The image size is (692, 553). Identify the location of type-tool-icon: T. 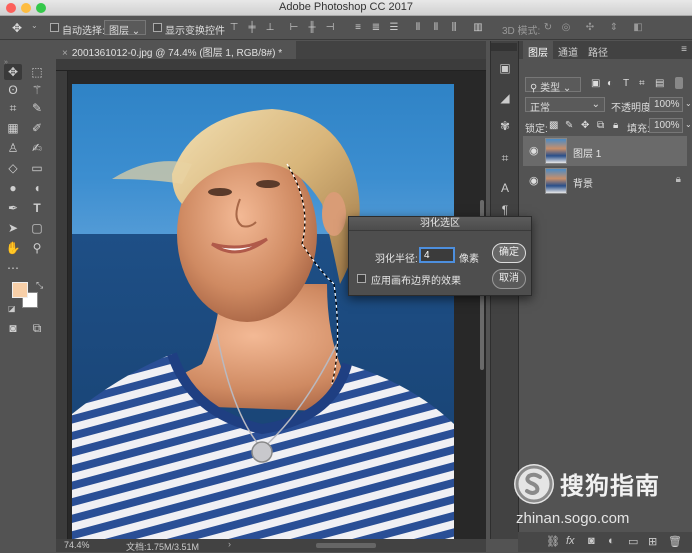
(37, 208).